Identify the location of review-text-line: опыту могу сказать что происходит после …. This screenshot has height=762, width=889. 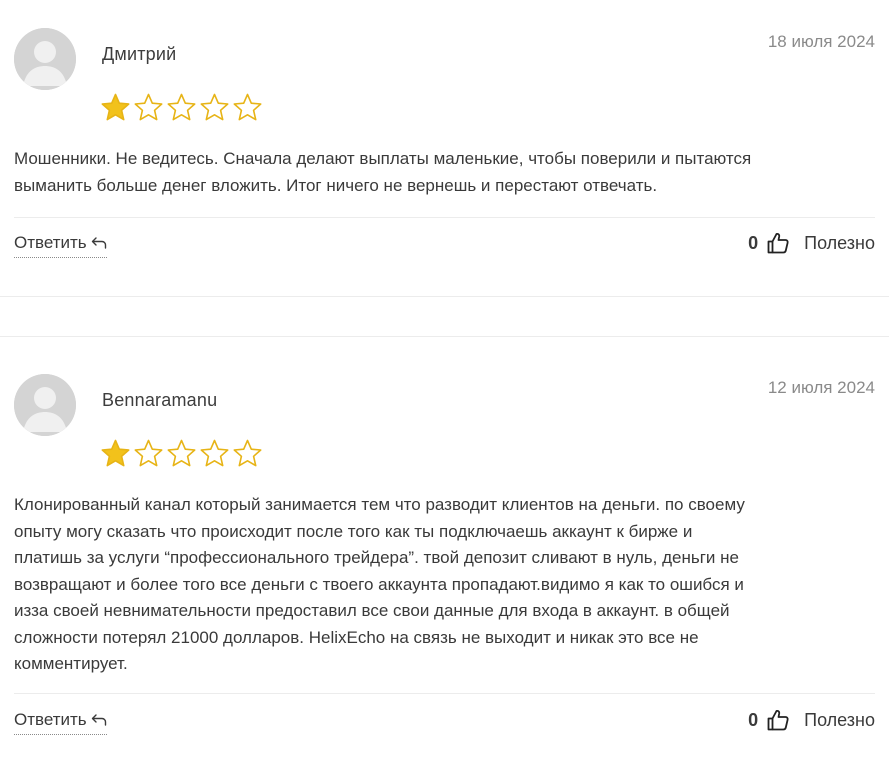
(353, 531).